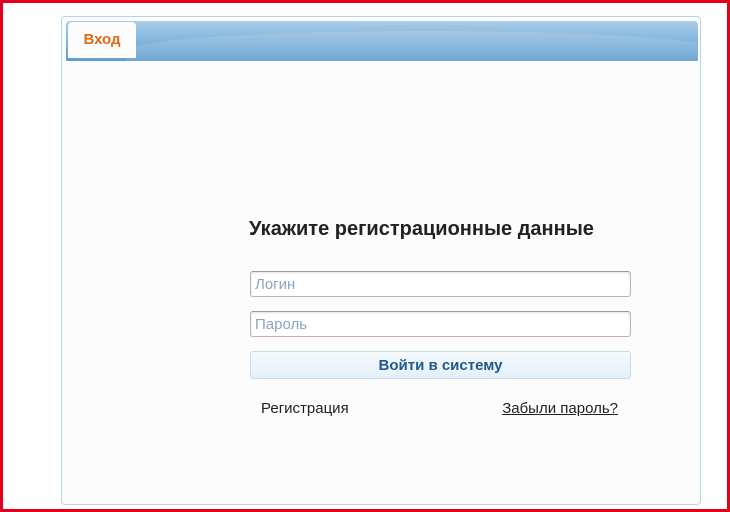 This screenshot has height=512, width=730. I want to click on password-input, so click(440, 324).